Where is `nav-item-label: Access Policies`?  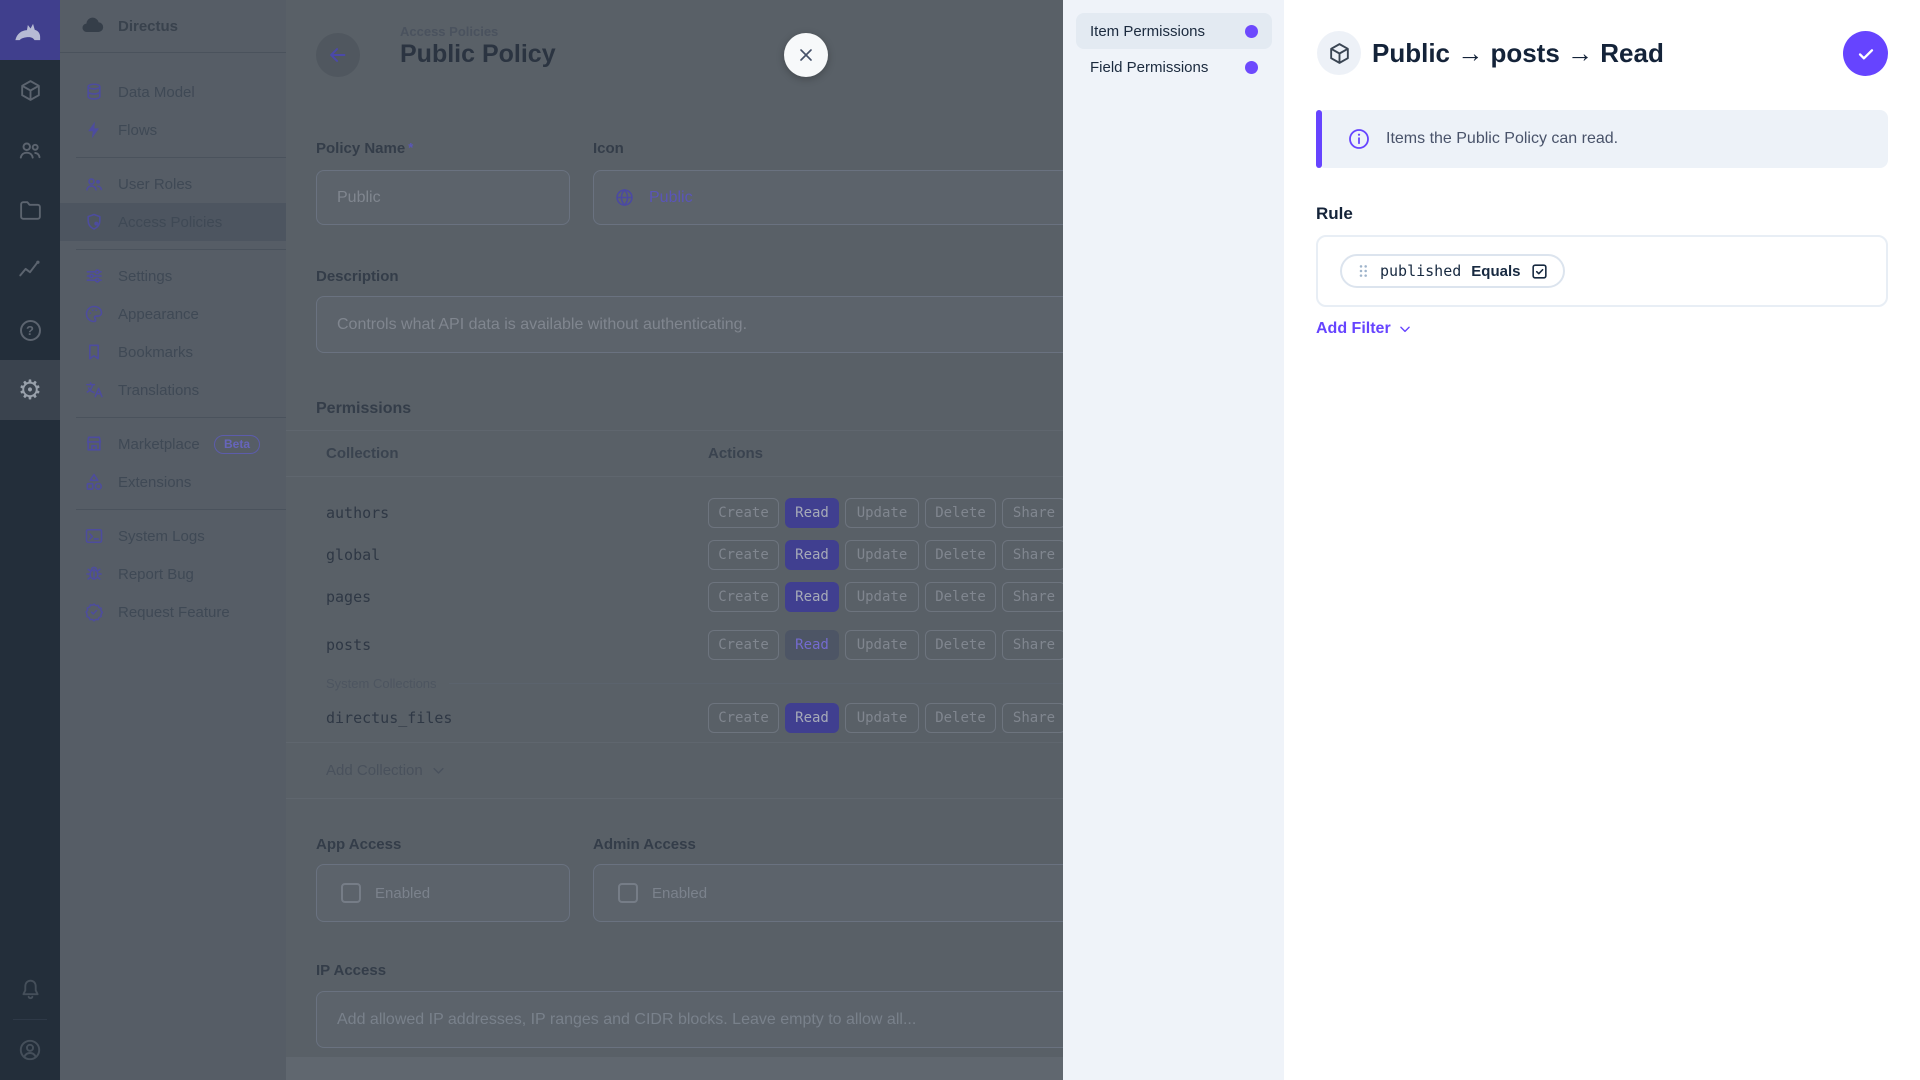 nav-item-label: Access Policies is located at coordinates (170, 222).